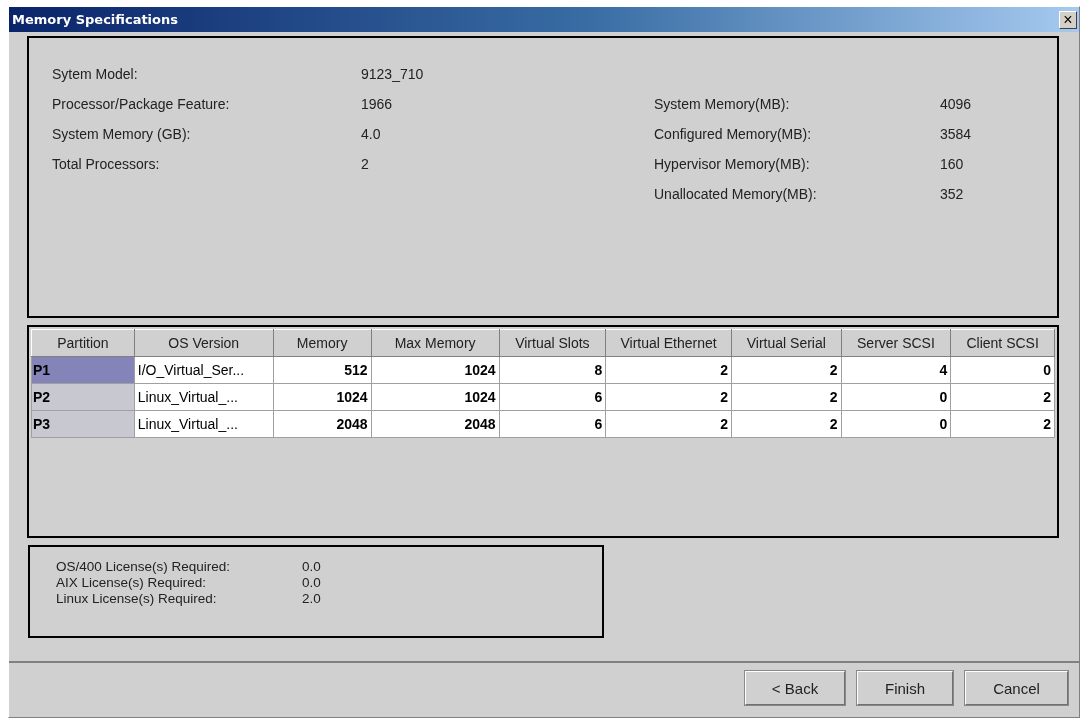 This screenshot has height=724, width=1087. Describe the element at coordinates (905, 688) in the screenshot. I see `dialog-button: Finish` at that location.